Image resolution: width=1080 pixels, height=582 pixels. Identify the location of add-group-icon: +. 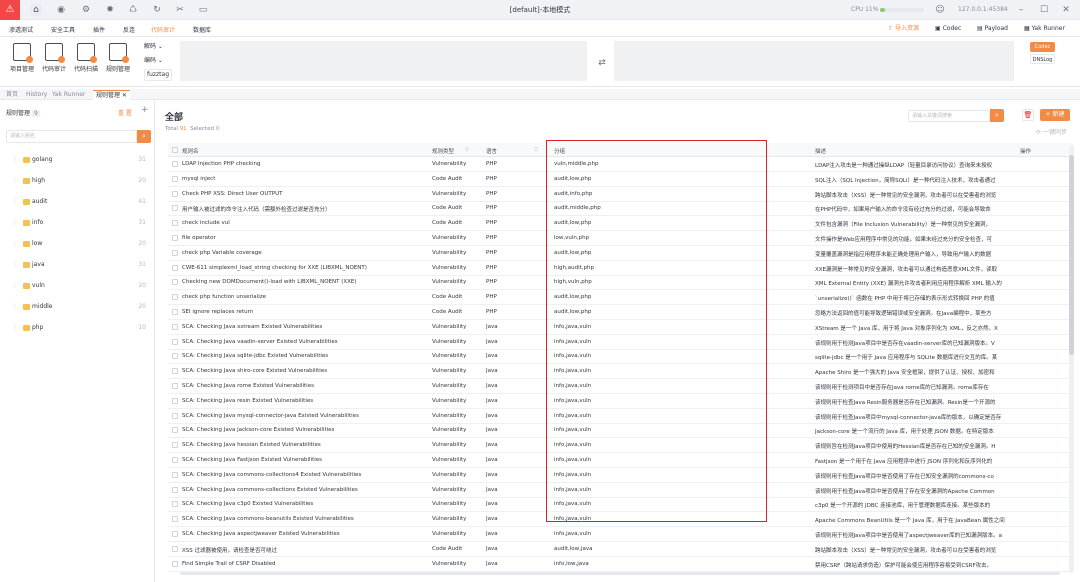
(145, 110).